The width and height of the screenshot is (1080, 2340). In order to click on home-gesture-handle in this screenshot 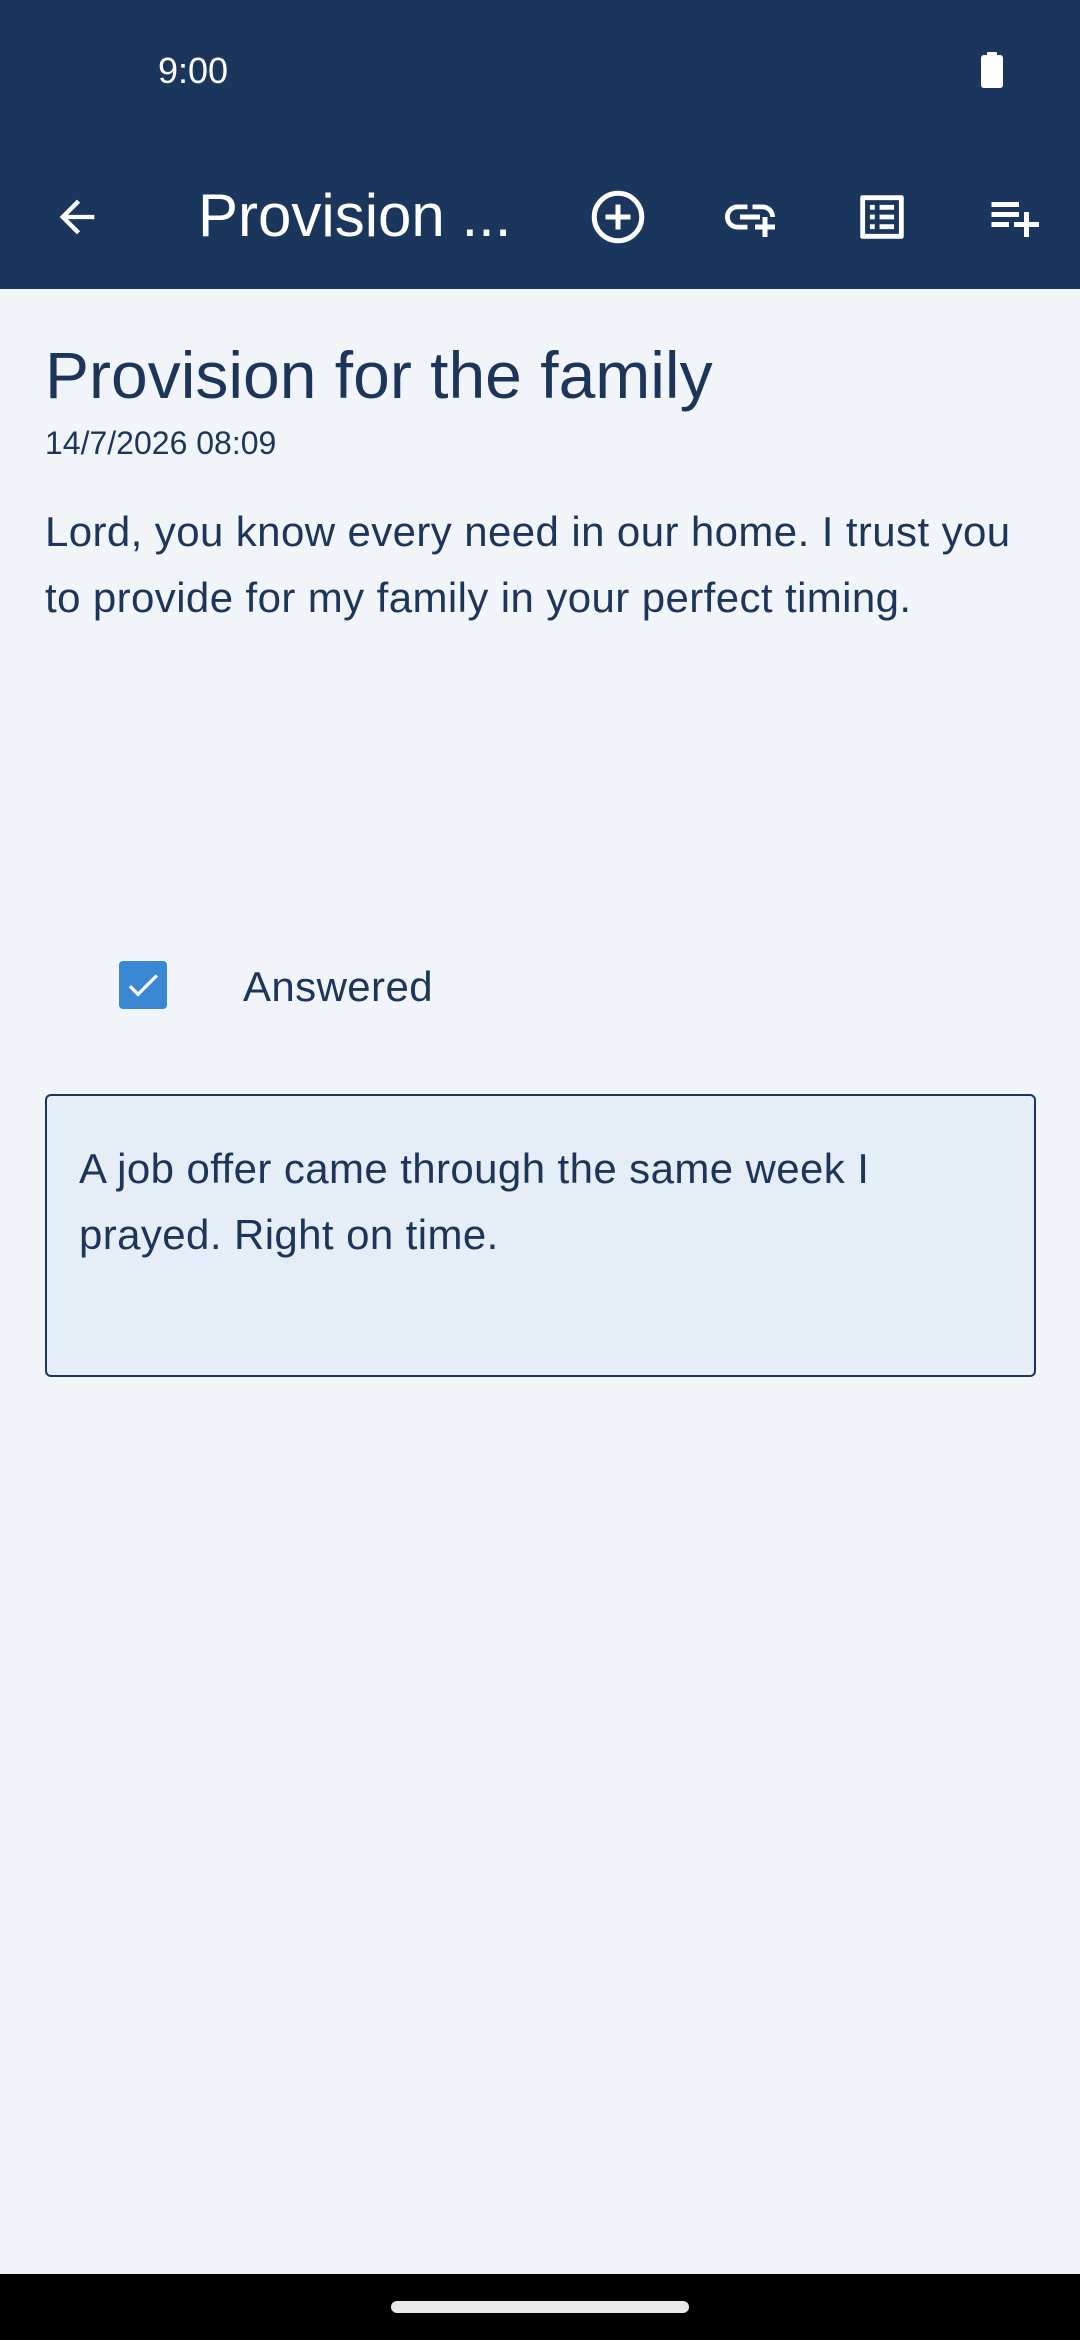, I will do `click(540, 2307)`.